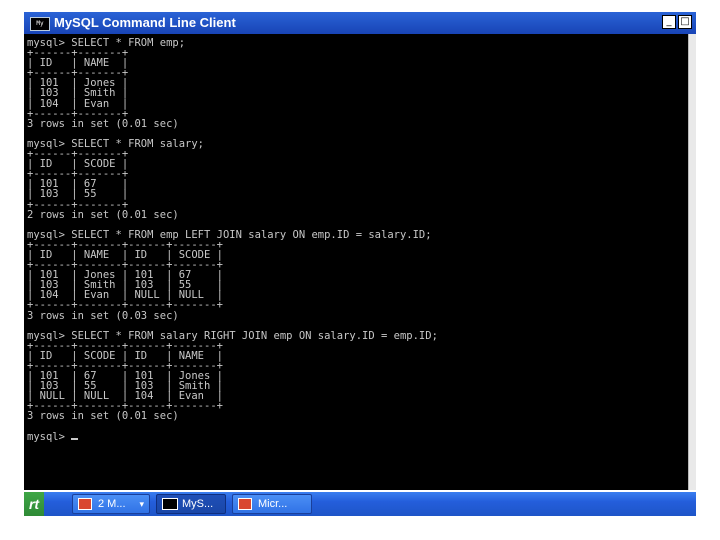  I want to click on mysql-console-icon, so click(170, 504).